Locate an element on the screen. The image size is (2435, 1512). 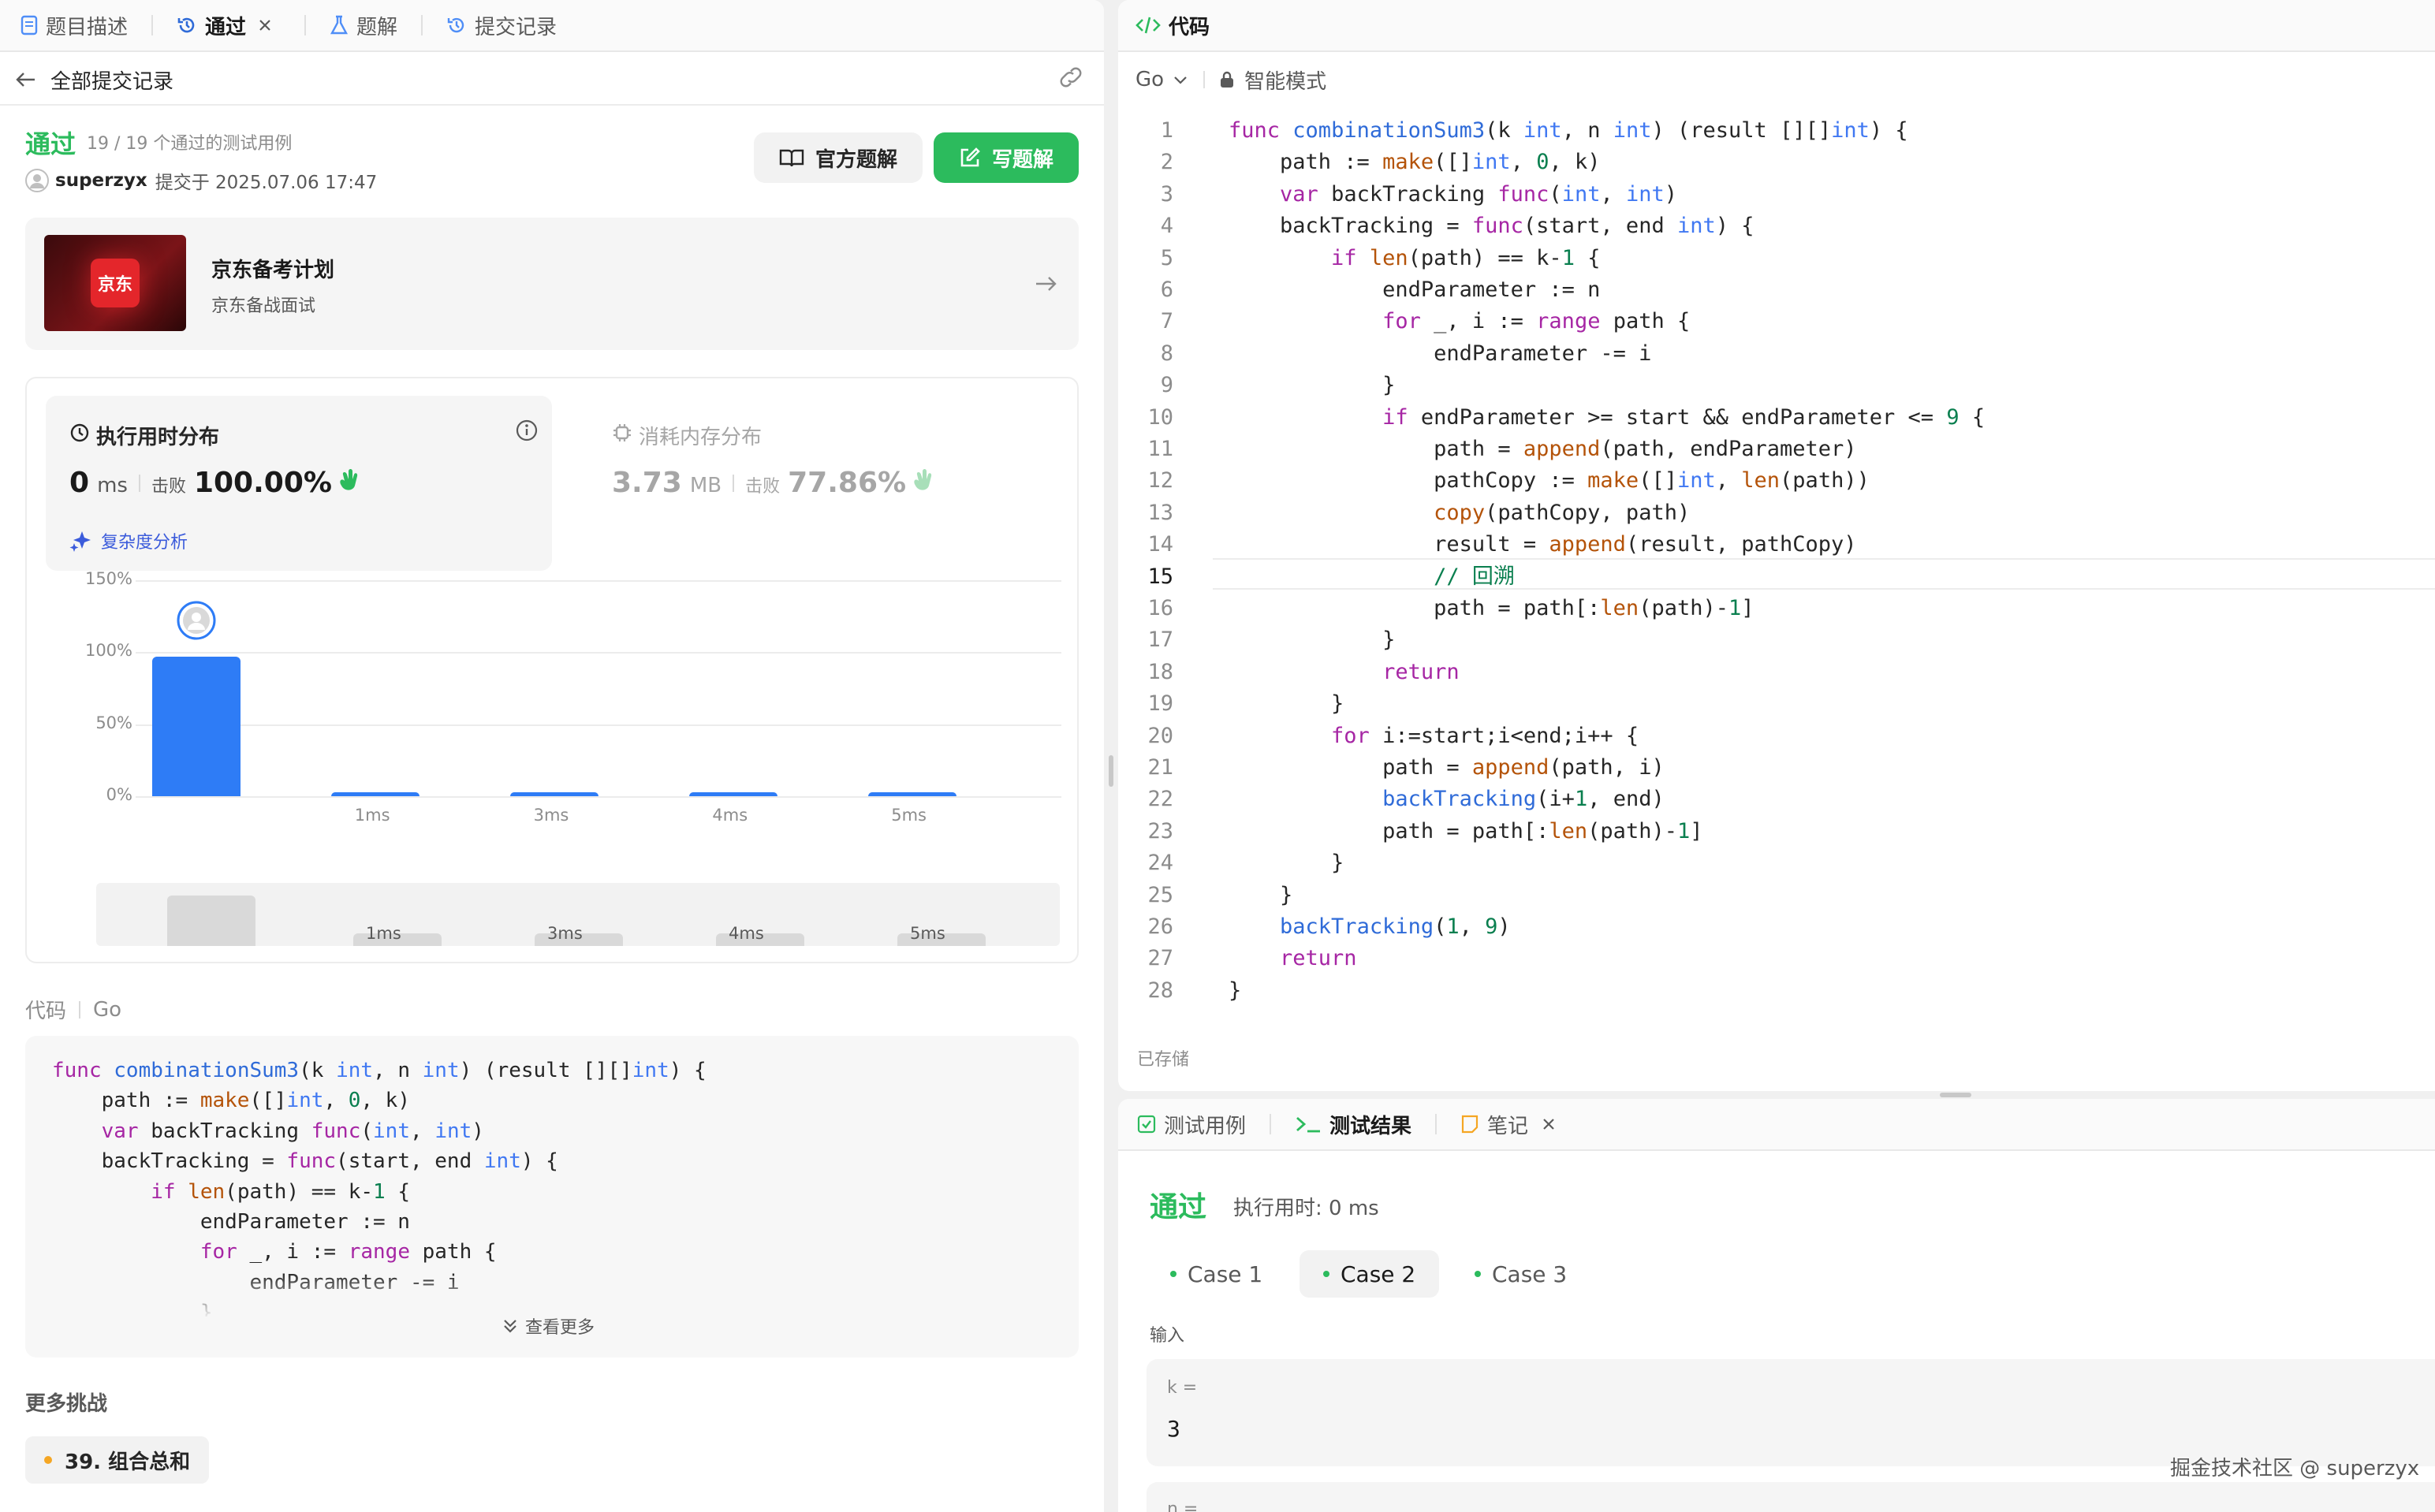
line-text: endParameter -= i is located at coordinates (1441, 353).